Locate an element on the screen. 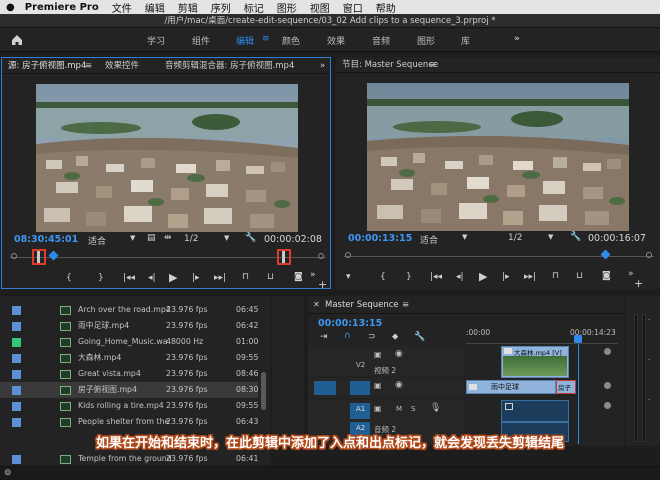 The height and width of the screenshot is (480, 660). close-icon: ✕ is located at coordinates (316, 304).